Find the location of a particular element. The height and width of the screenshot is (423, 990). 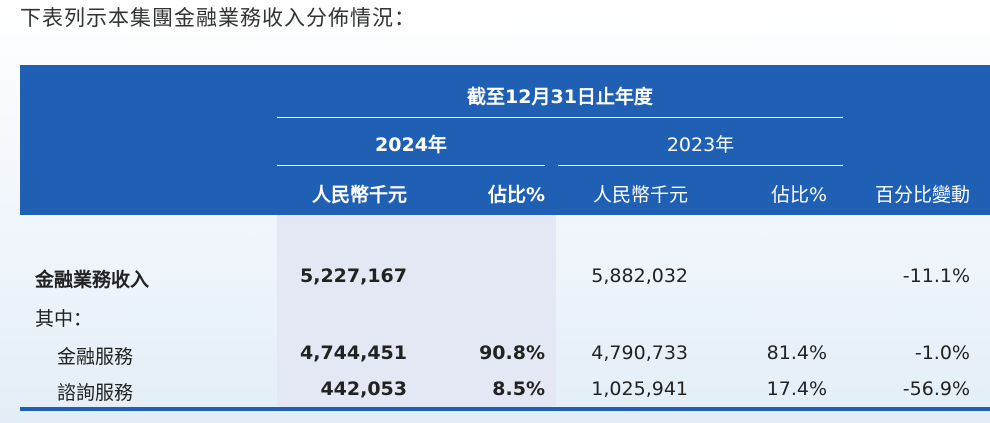

cell-change: -11.1% is located at coordinates (936, 276).